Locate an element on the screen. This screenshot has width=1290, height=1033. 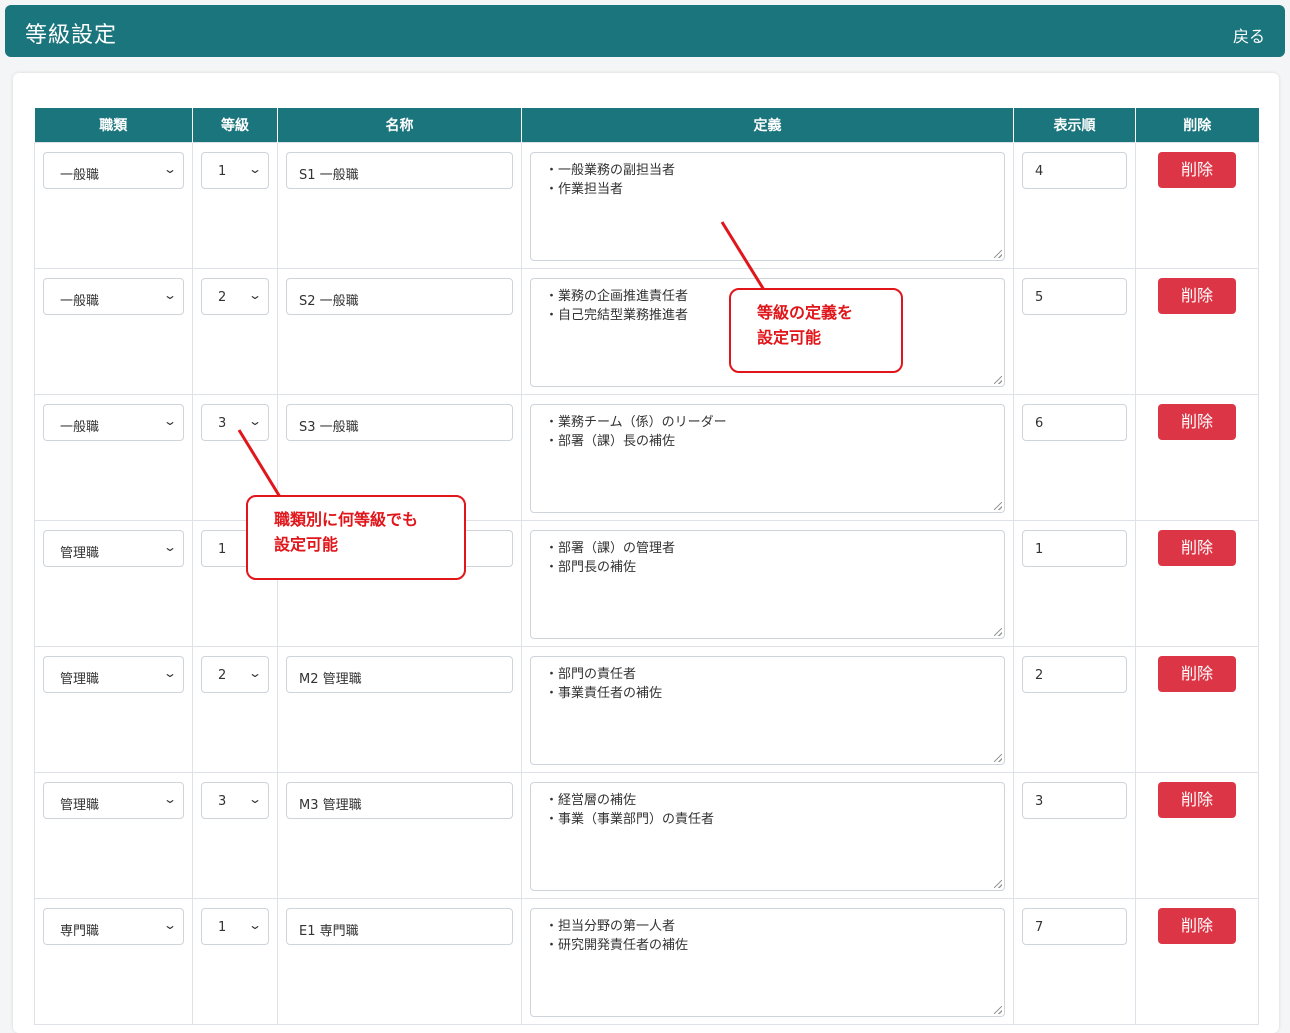
name-input: S1 一般職 is located at coordinates (399, 170).